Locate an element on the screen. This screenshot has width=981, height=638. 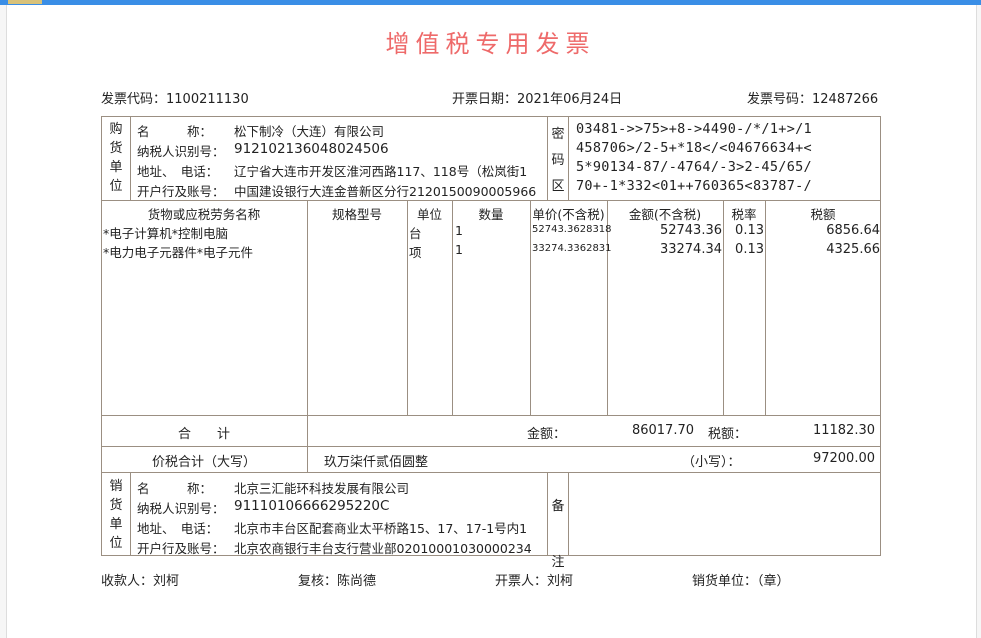
item-price: 33274.3362831 is located at coordinates (572, 248).